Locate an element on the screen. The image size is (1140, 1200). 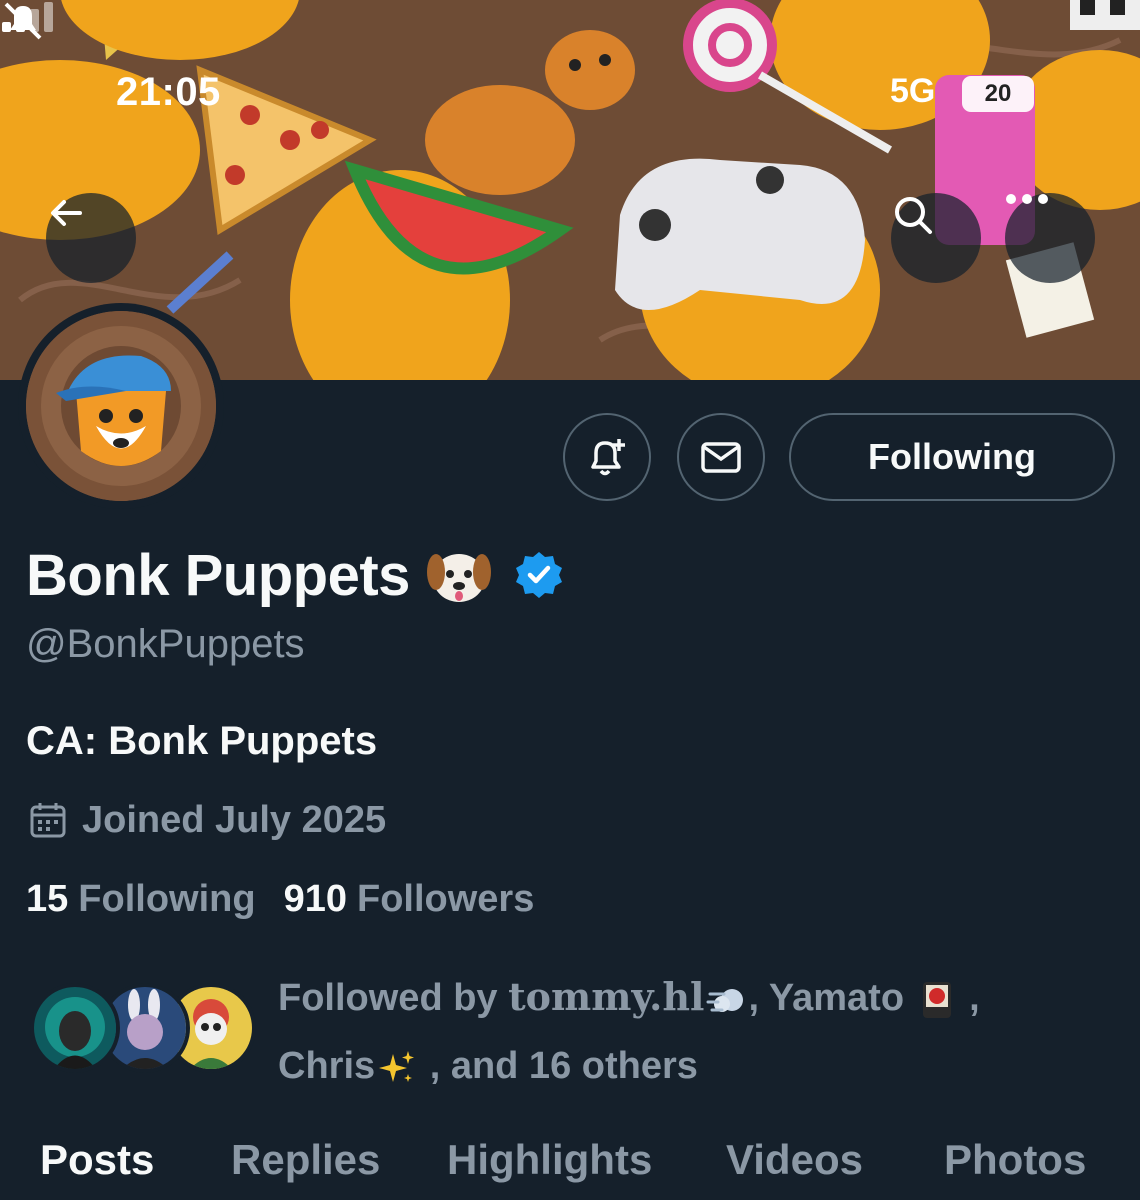
joined-row: Joined July 2025 is located at coordinates (207, 820).